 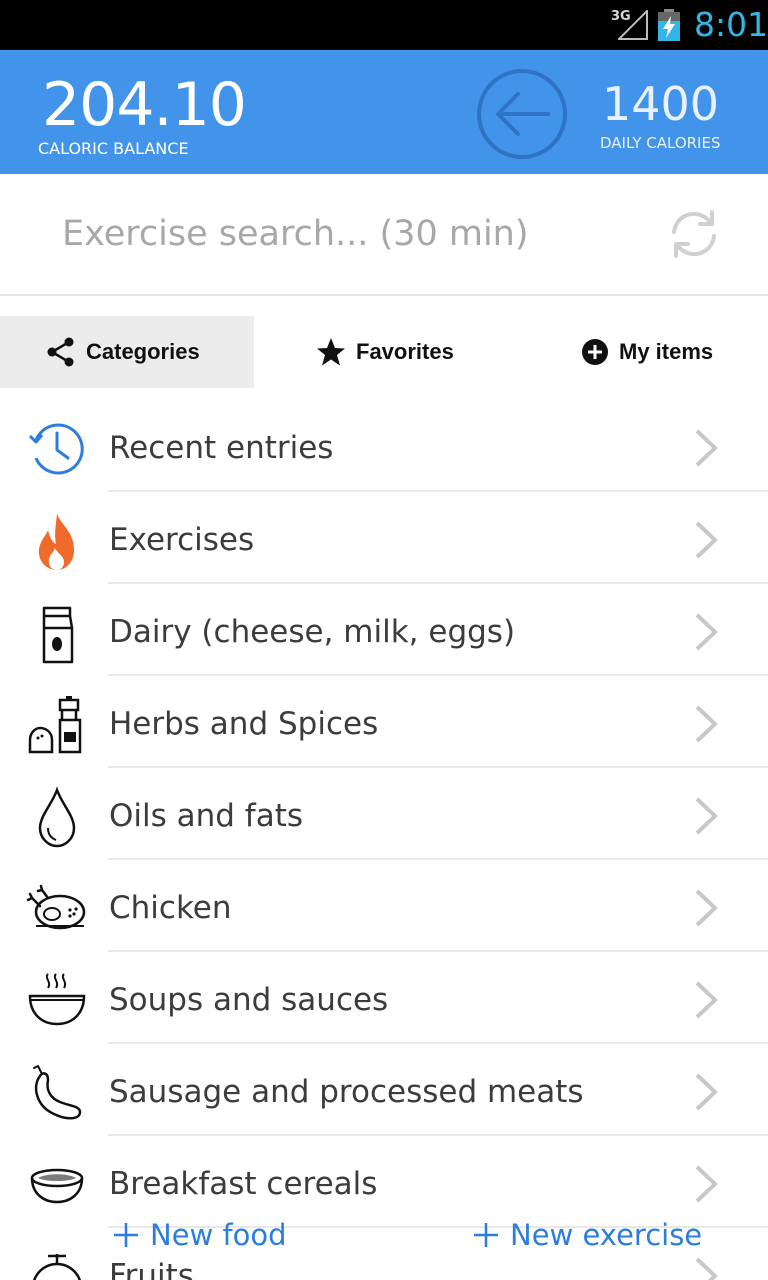 What do you see at coordinates (669, 25) in the screenshot?
I see `battery-charging-icon` at bounding box center [669, 25].